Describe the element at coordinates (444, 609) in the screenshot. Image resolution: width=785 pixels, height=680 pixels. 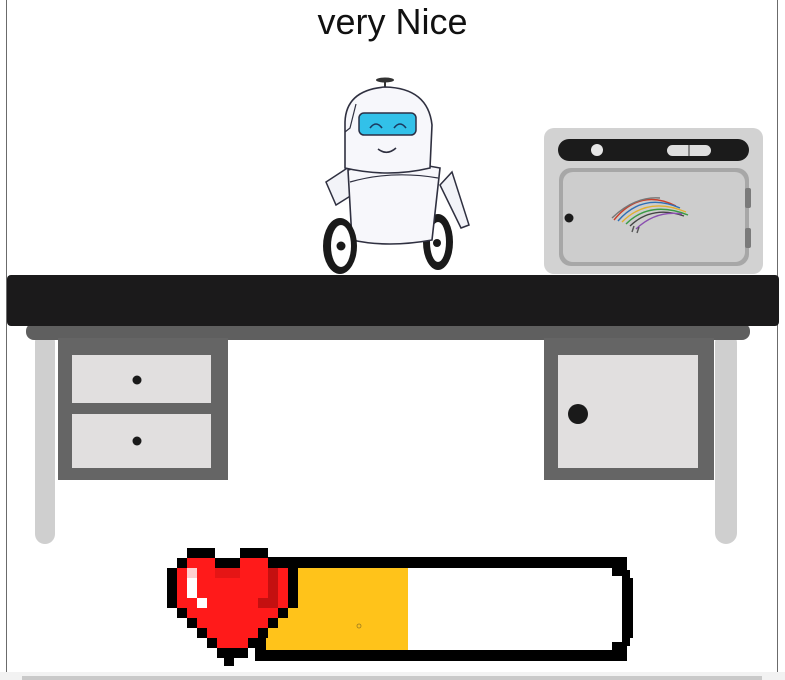
I see `health-bar` at that location.